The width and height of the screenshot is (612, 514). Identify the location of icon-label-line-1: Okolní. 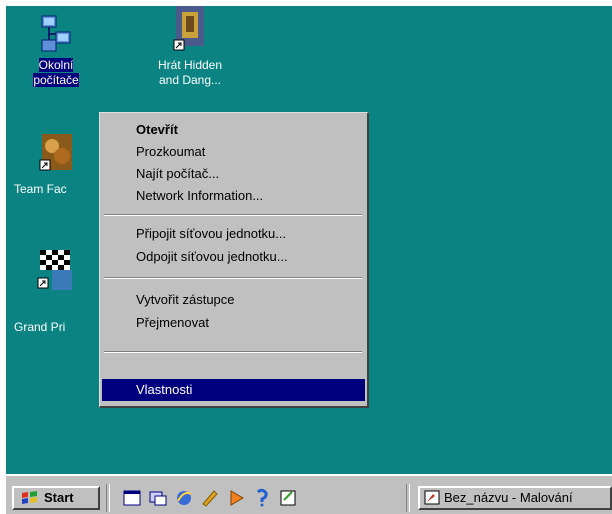
(56, 65).